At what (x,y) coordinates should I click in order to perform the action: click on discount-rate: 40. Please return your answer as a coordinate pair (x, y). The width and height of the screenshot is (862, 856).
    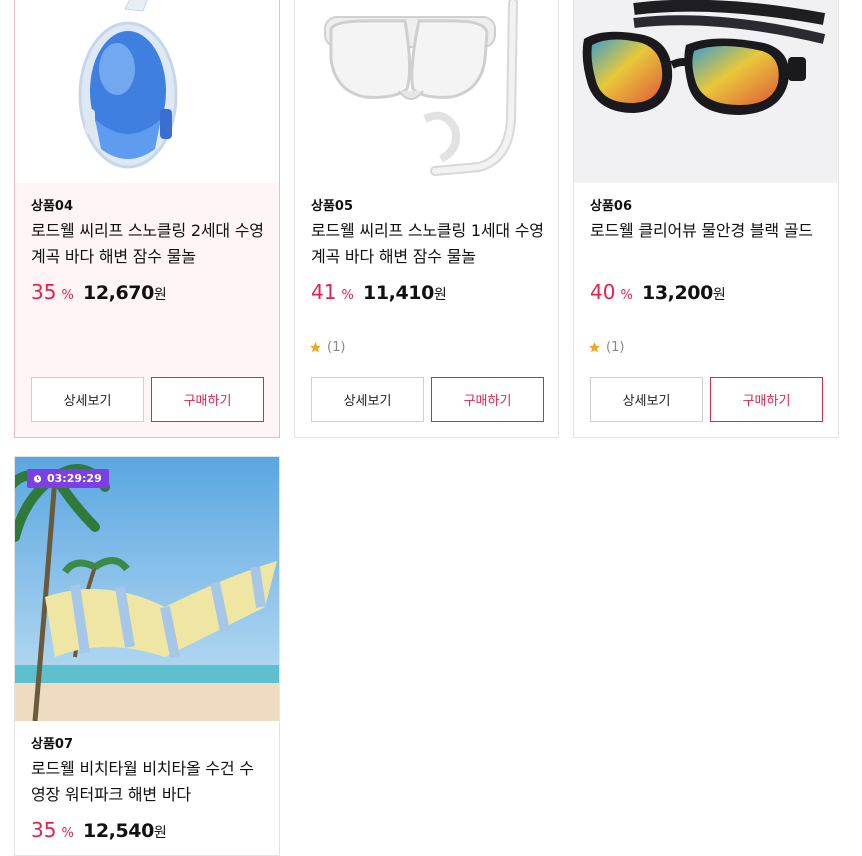
    Looking at the image, I should click on (603, 292).